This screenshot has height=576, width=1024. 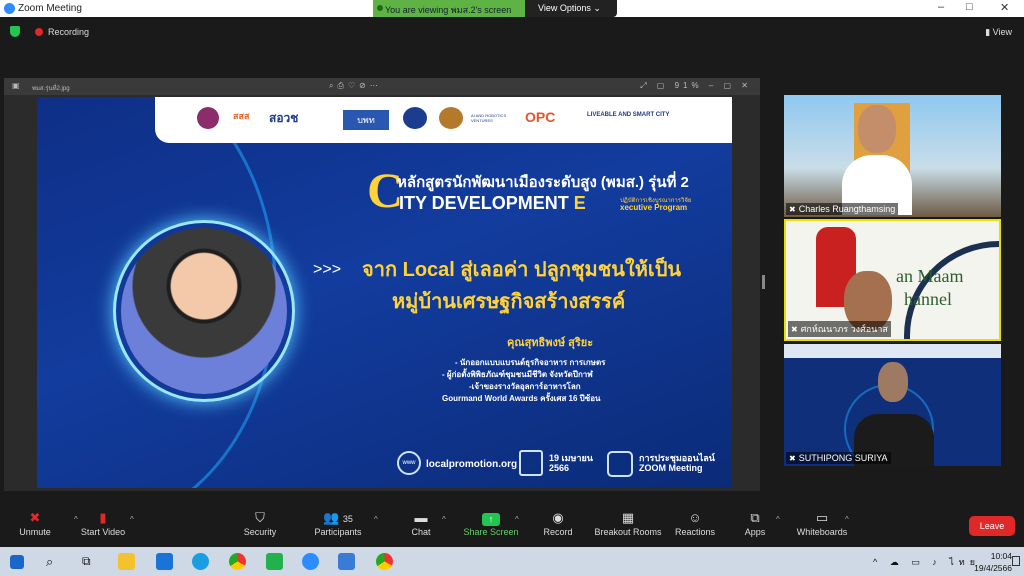 I want to click on participant-name: SUTHIPONG SURIYA, so click(x=843, y=458).